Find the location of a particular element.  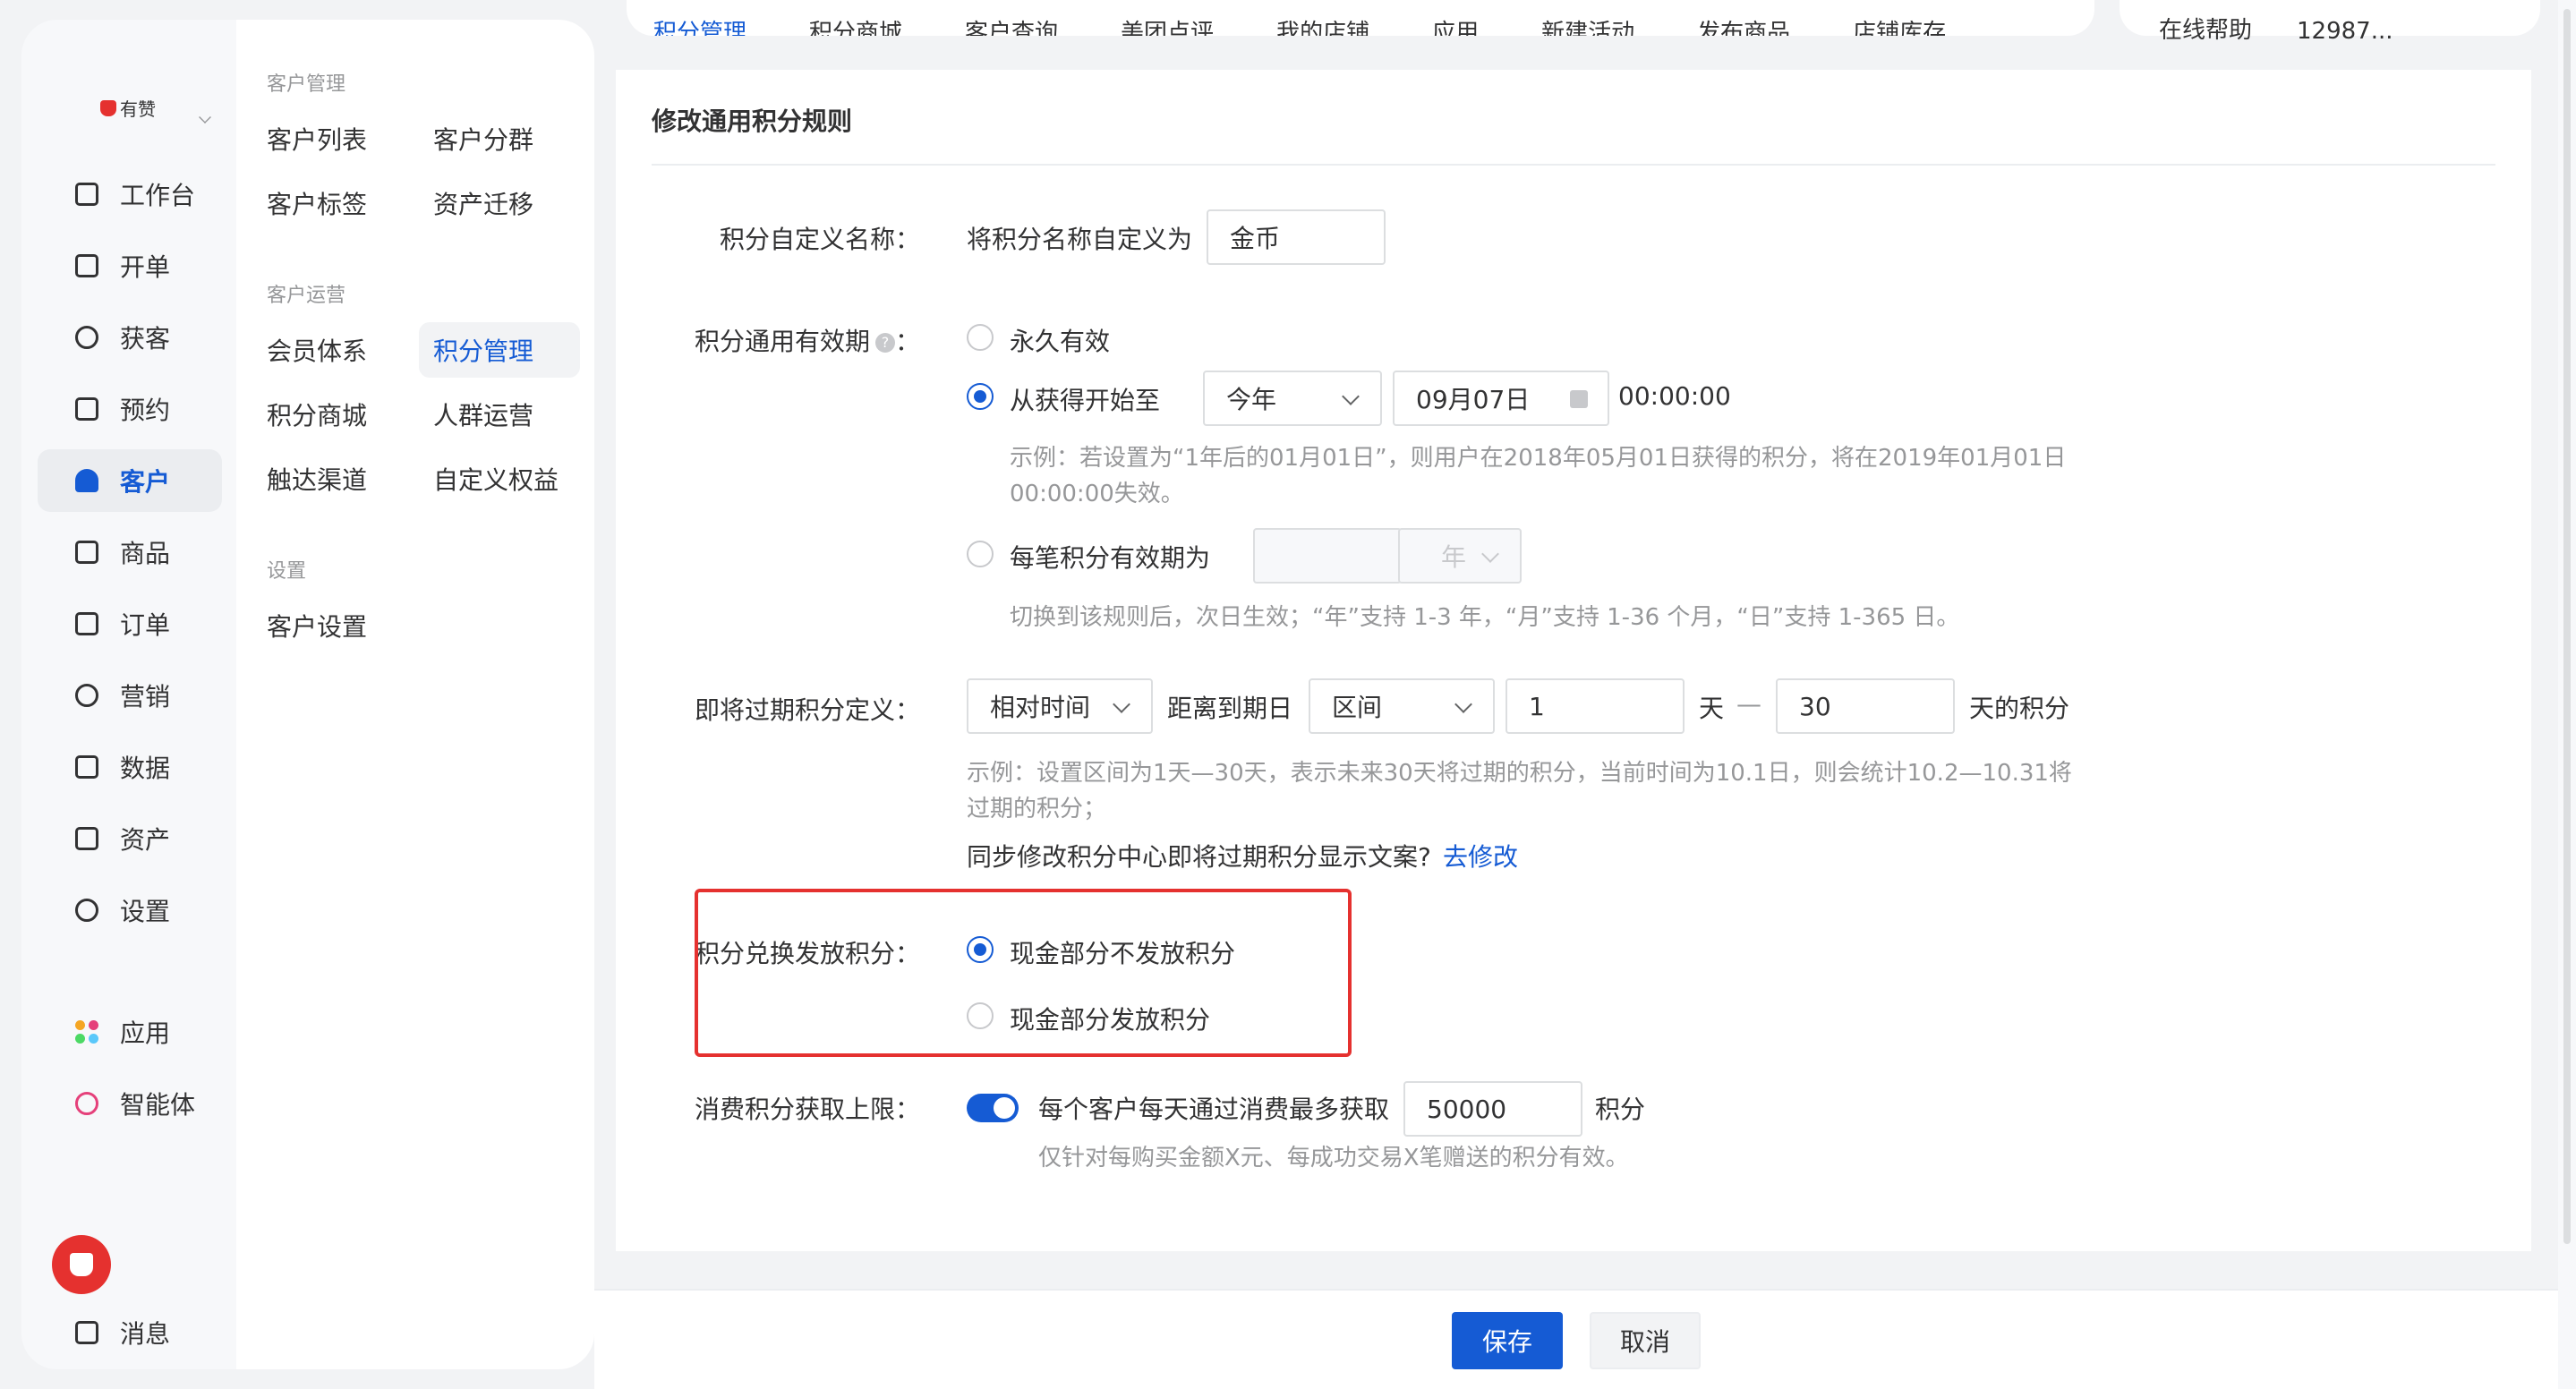

nav-label: 订单 is located at coordinates (145, 625).